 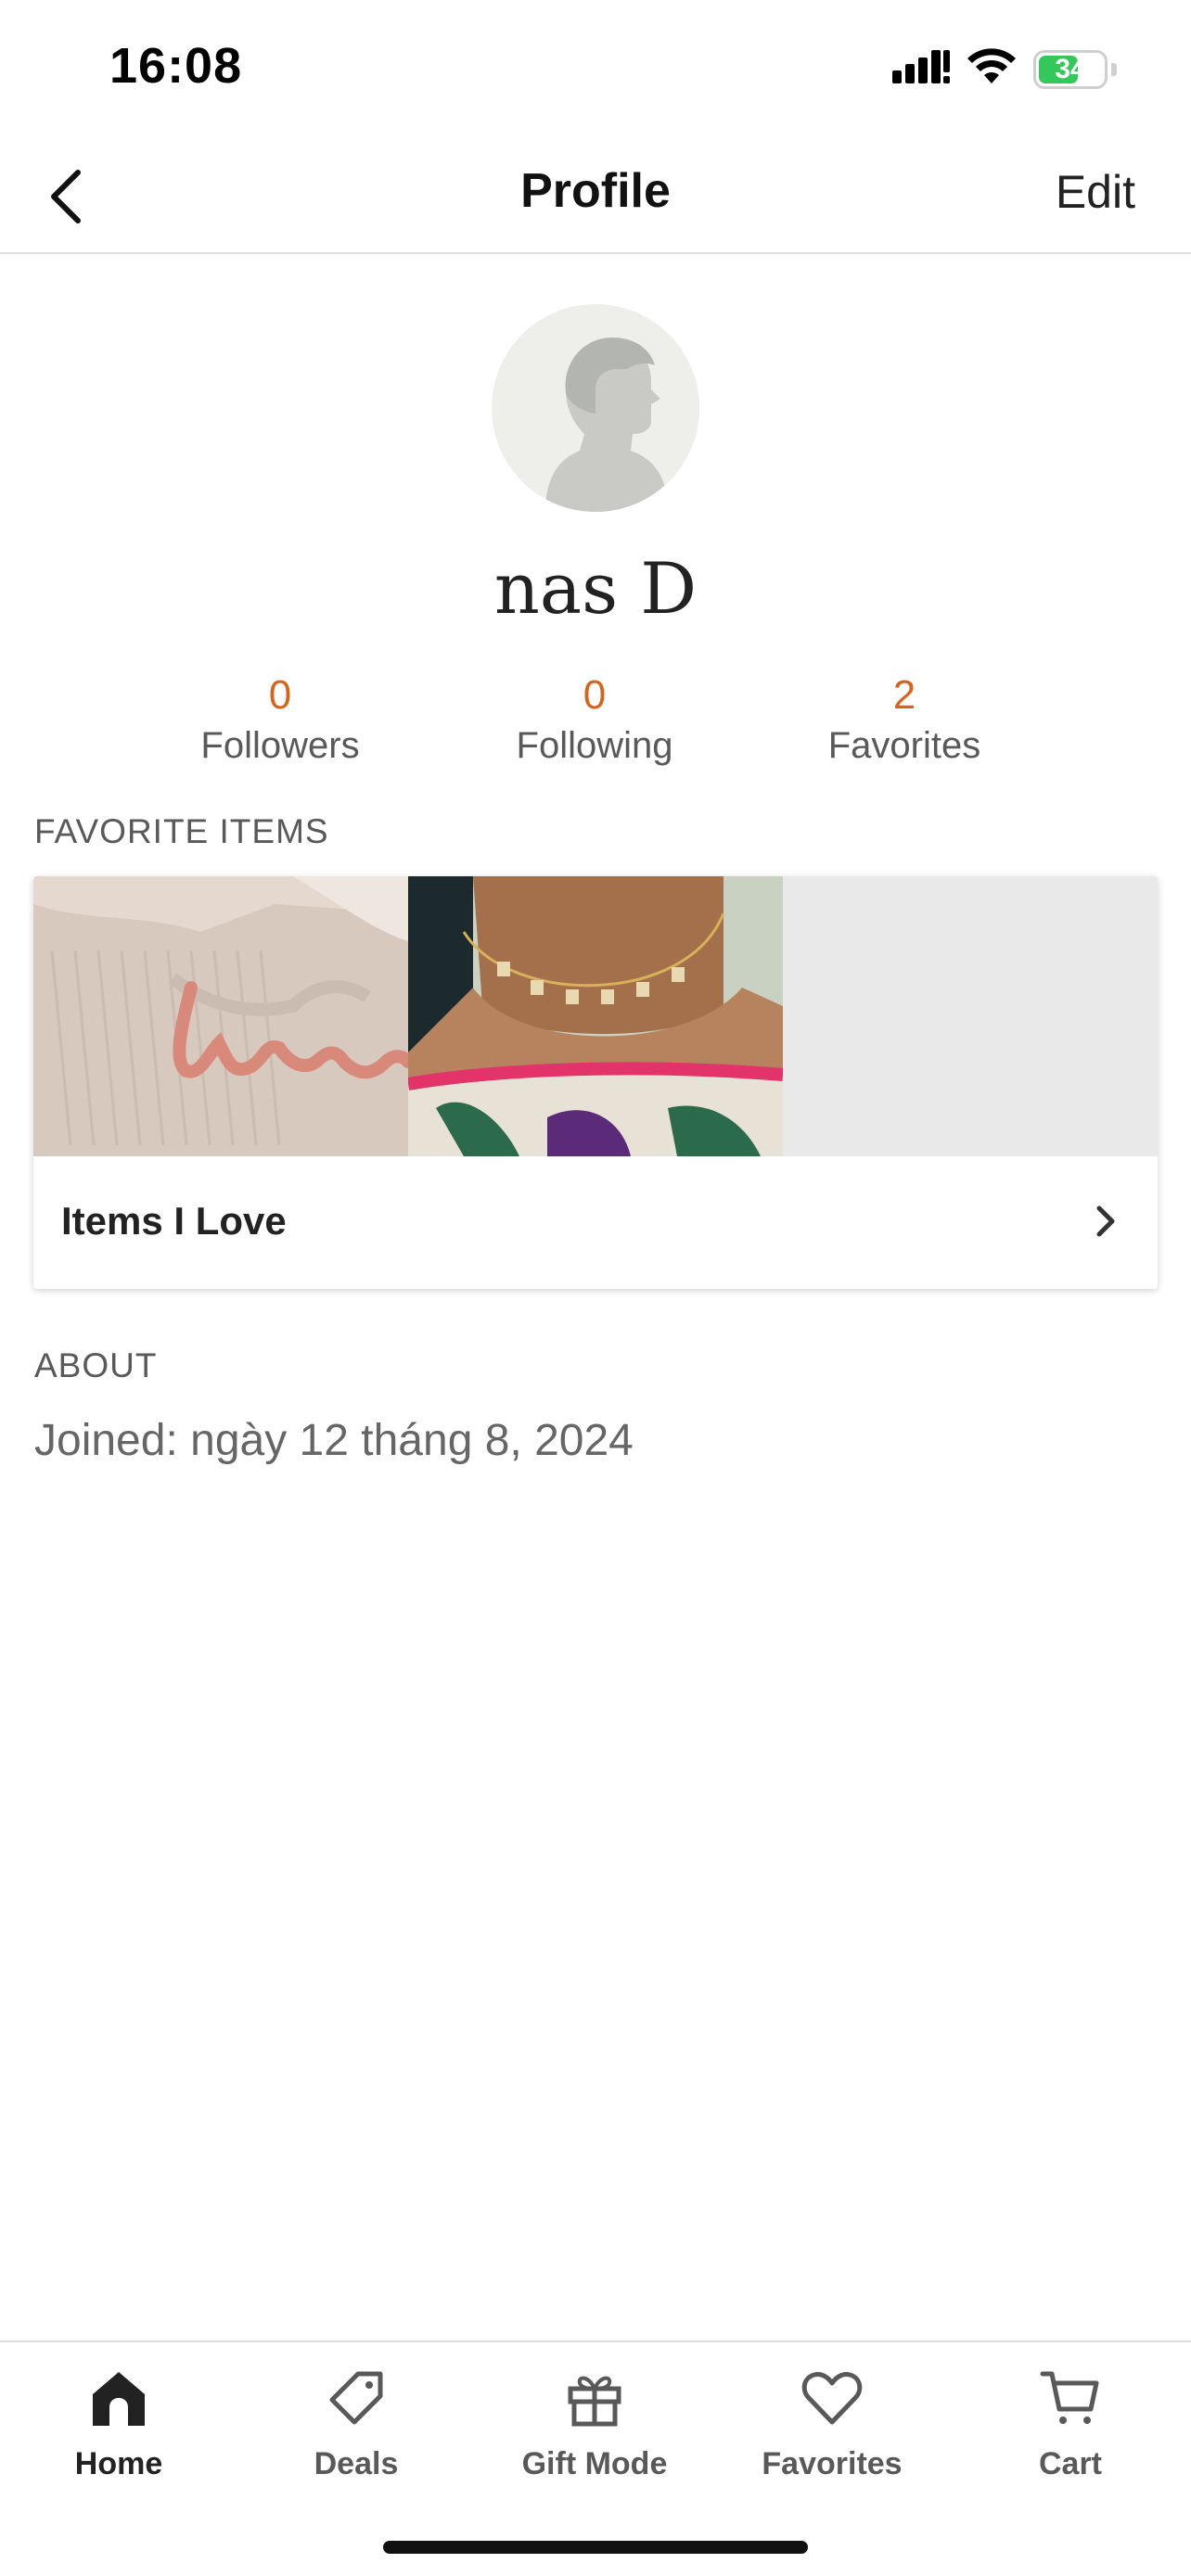 I want to click on home-icon, so click(x=119, y=2399).